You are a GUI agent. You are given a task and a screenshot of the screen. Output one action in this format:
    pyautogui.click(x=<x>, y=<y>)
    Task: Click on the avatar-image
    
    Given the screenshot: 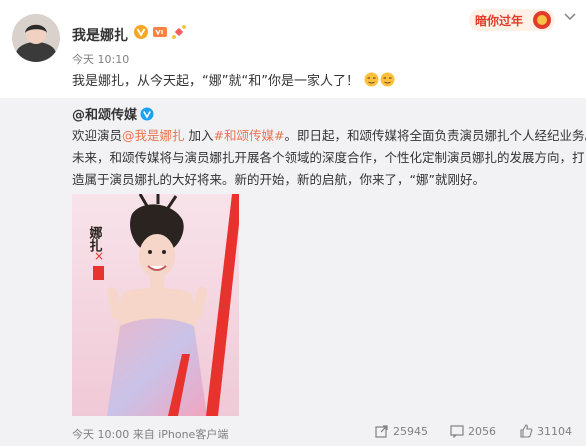 What is the action you would take?
    pyautogui.click(x=36, y=38)
    